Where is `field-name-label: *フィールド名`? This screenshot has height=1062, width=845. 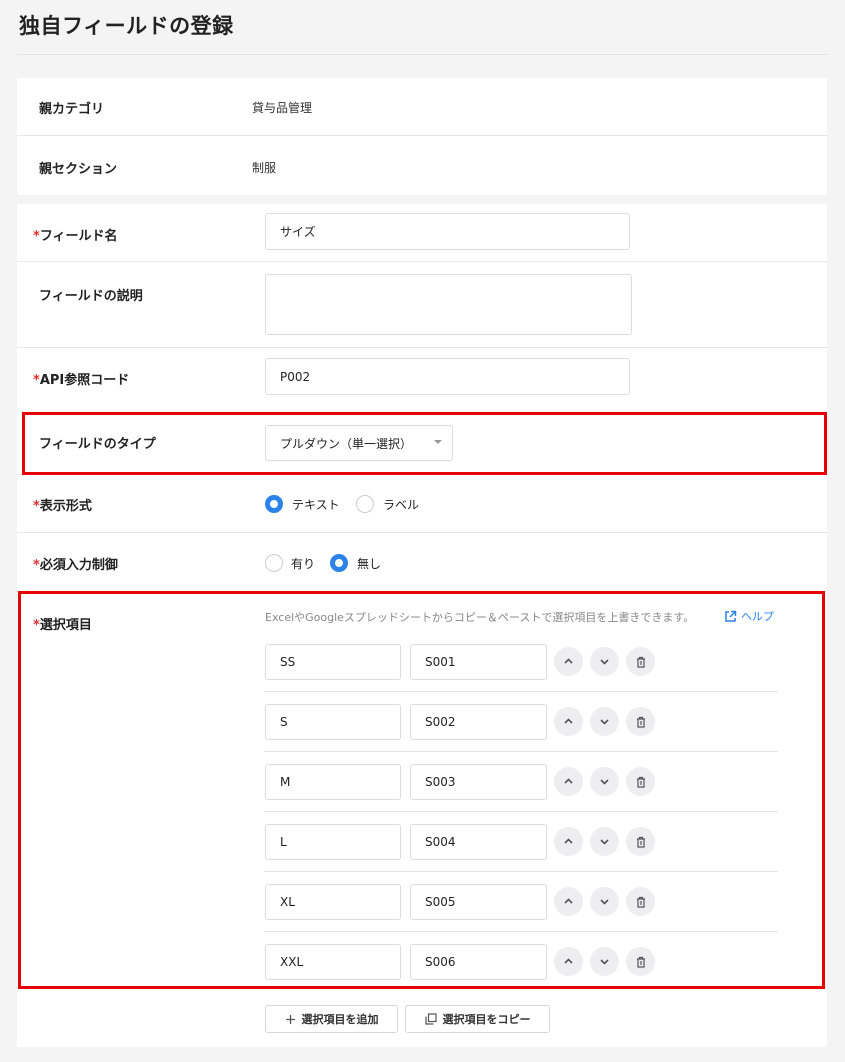 field-name-label: *フィールド名 is located at coordinates (75, 234).